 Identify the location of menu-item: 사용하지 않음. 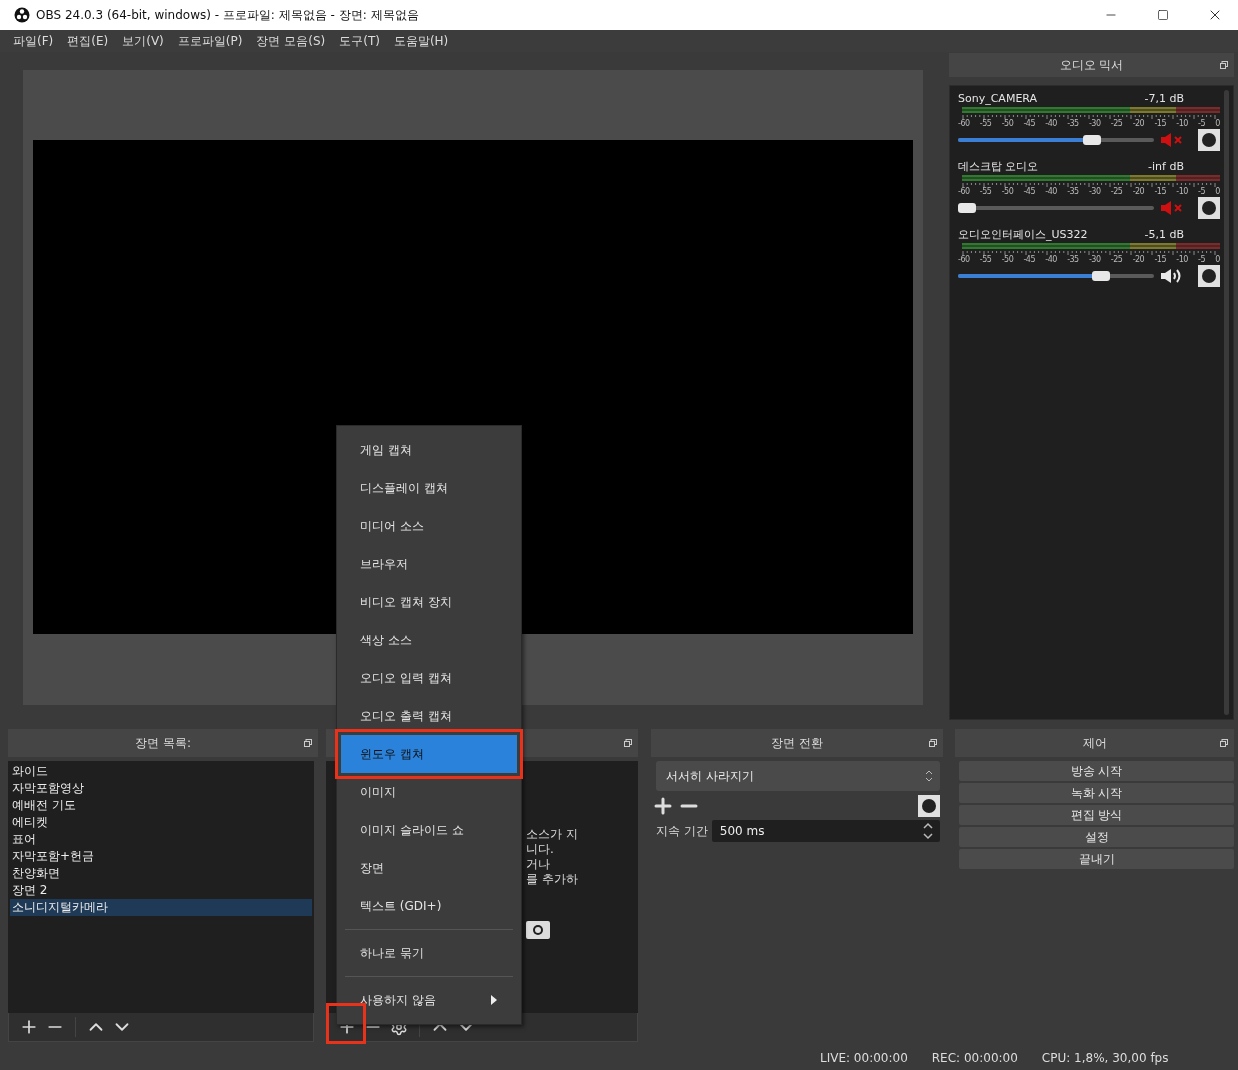
(429, 1000).